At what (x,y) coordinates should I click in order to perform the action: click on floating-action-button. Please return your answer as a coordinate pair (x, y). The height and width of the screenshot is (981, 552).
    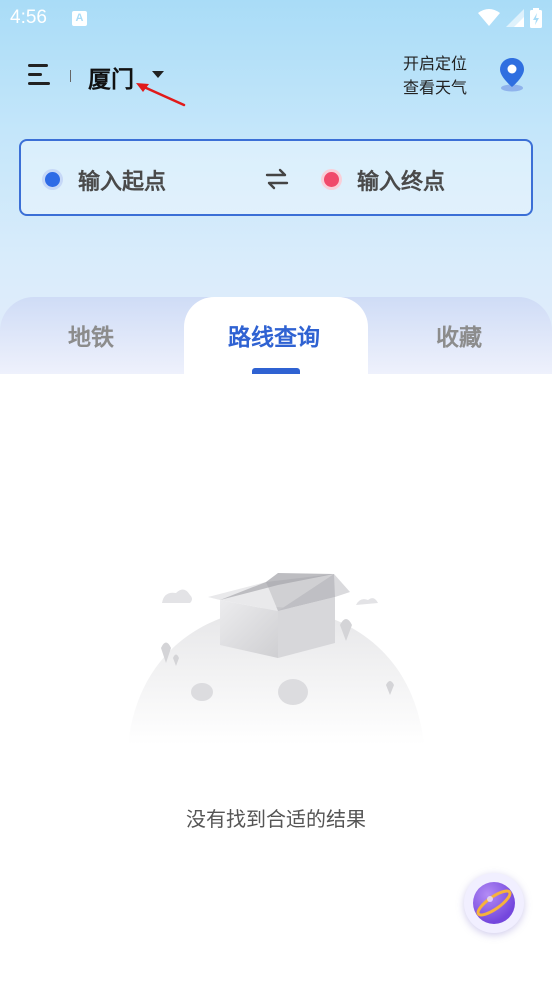
    Looking at the image, I should click on (494, 903).